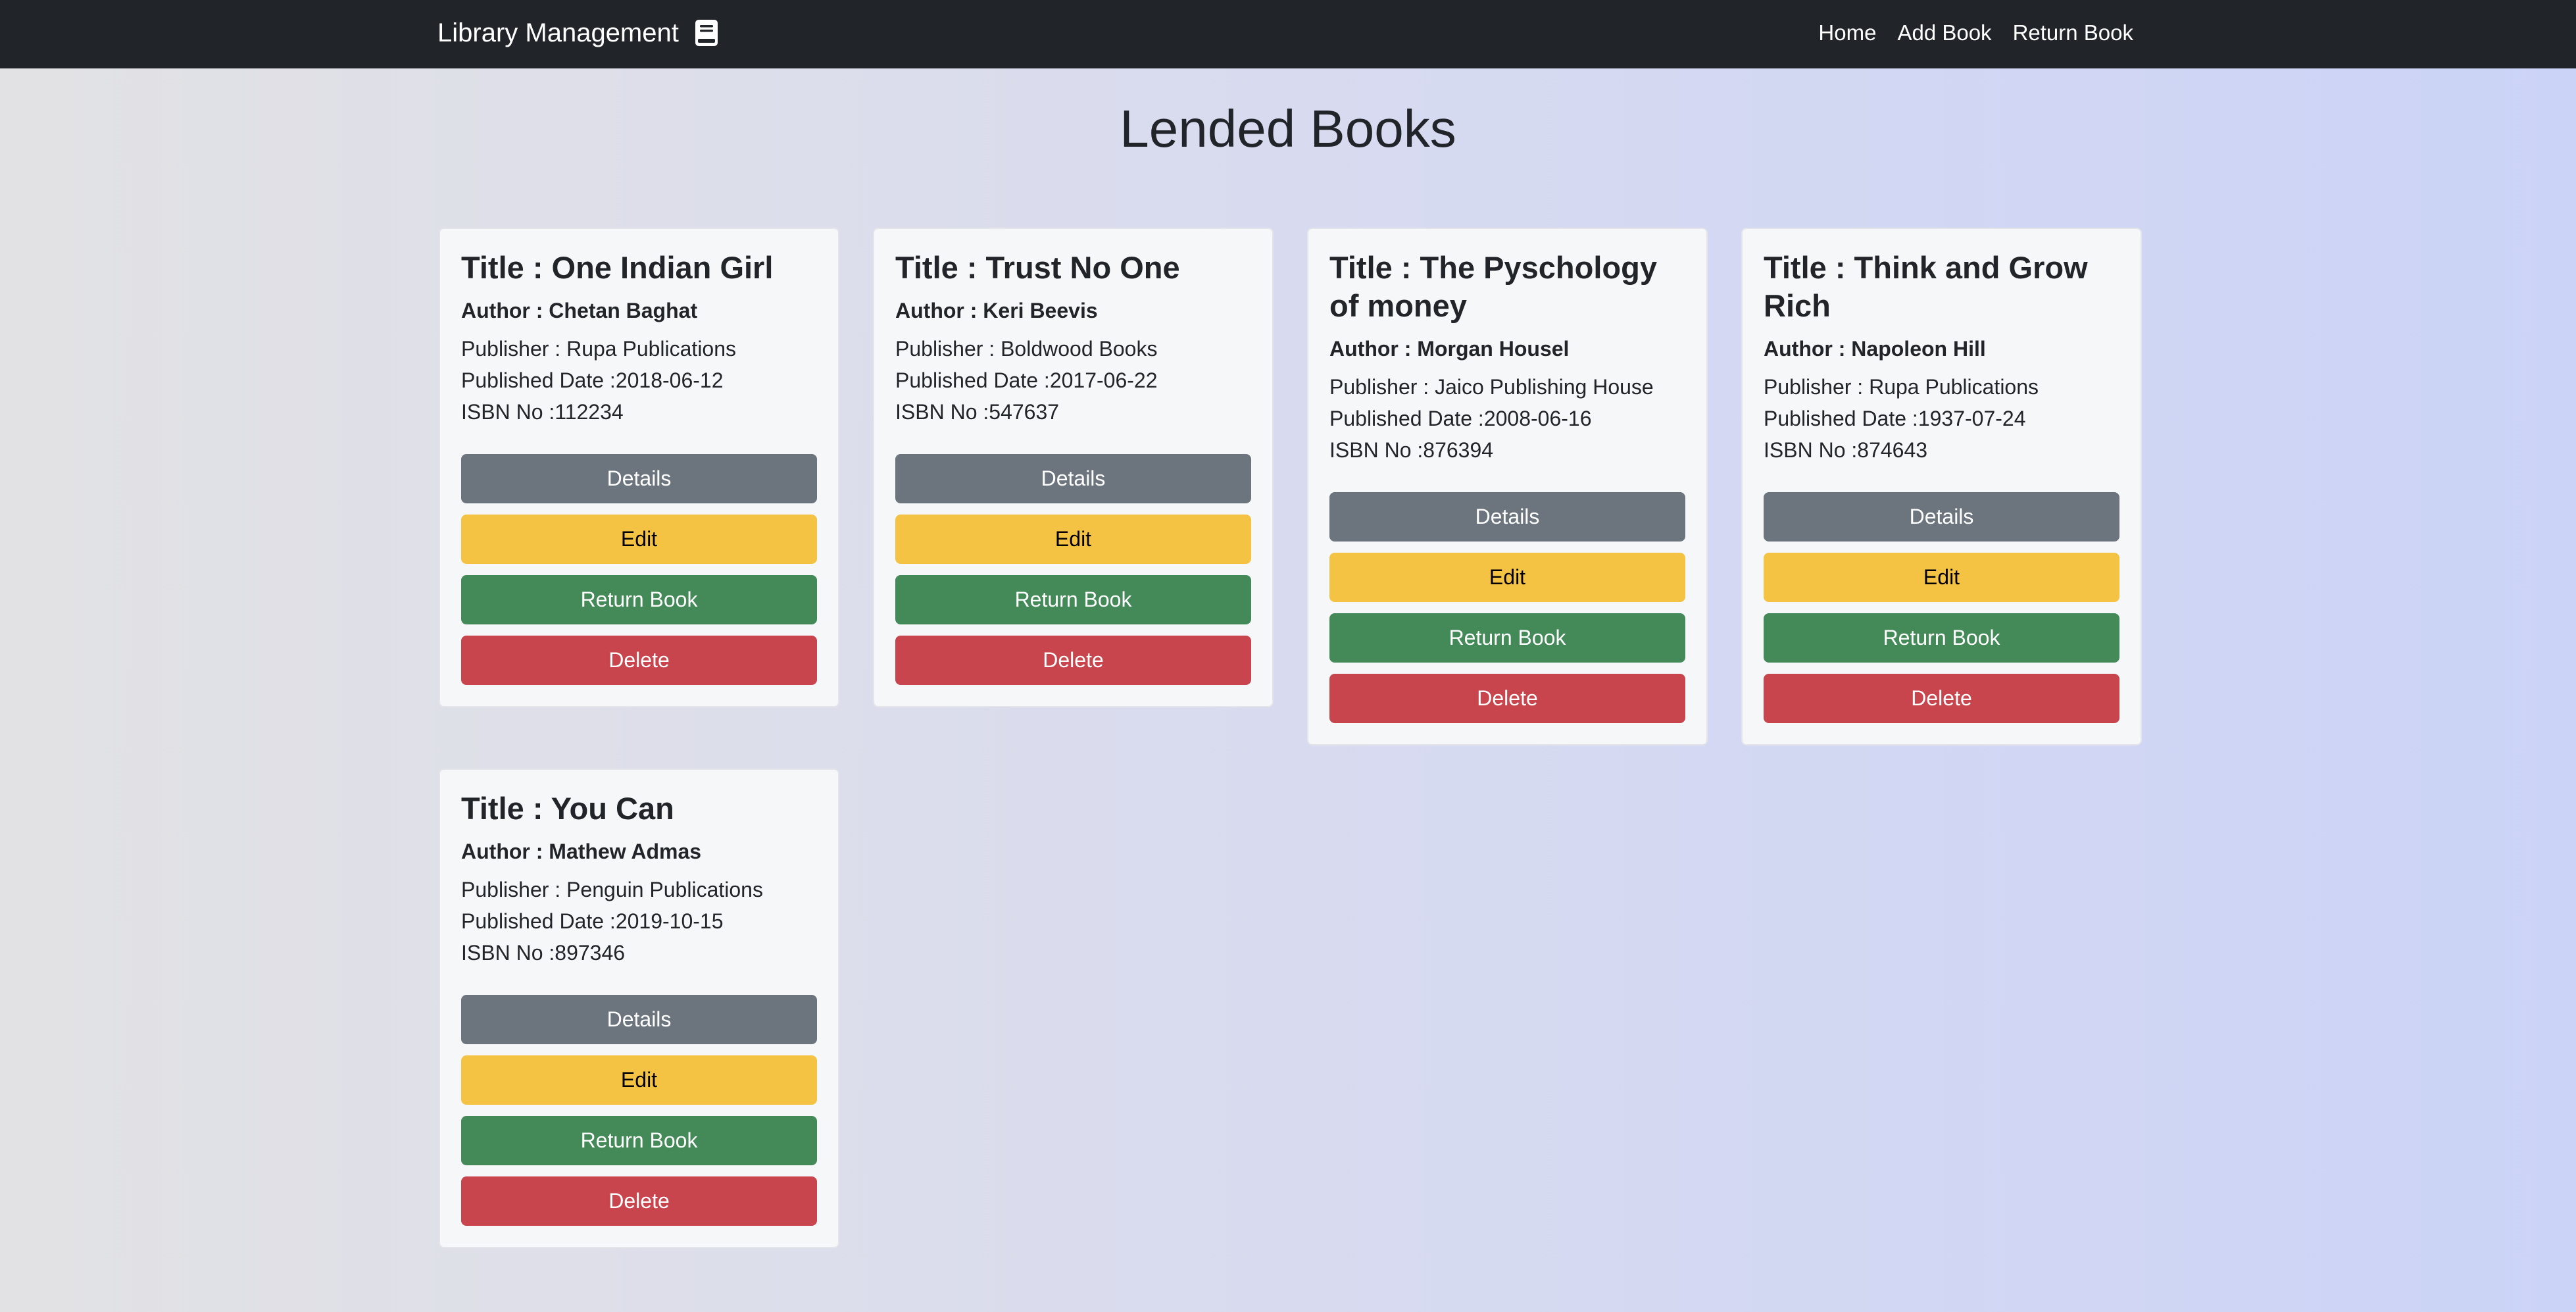 The width and height of the screenshot is (2576, 1312). Describe the element at coordinates (1449, 349) in the screenshot. I see `book-author: Author : Morgan Housel` at that location.